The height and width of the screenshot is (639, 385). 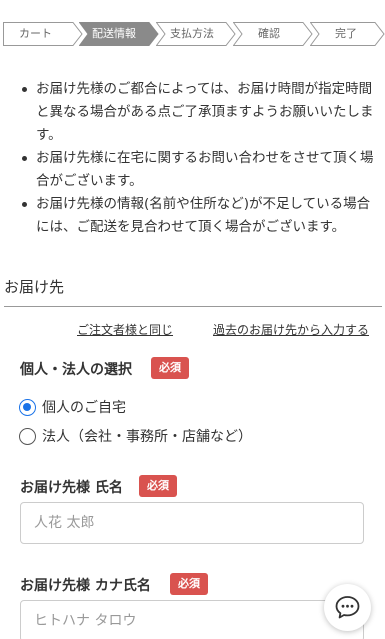 I want to click on notice-text: お届け先様に在宅に関するお問い合わせをさせて頂く場合がございます。, so click(x=205, y=169).